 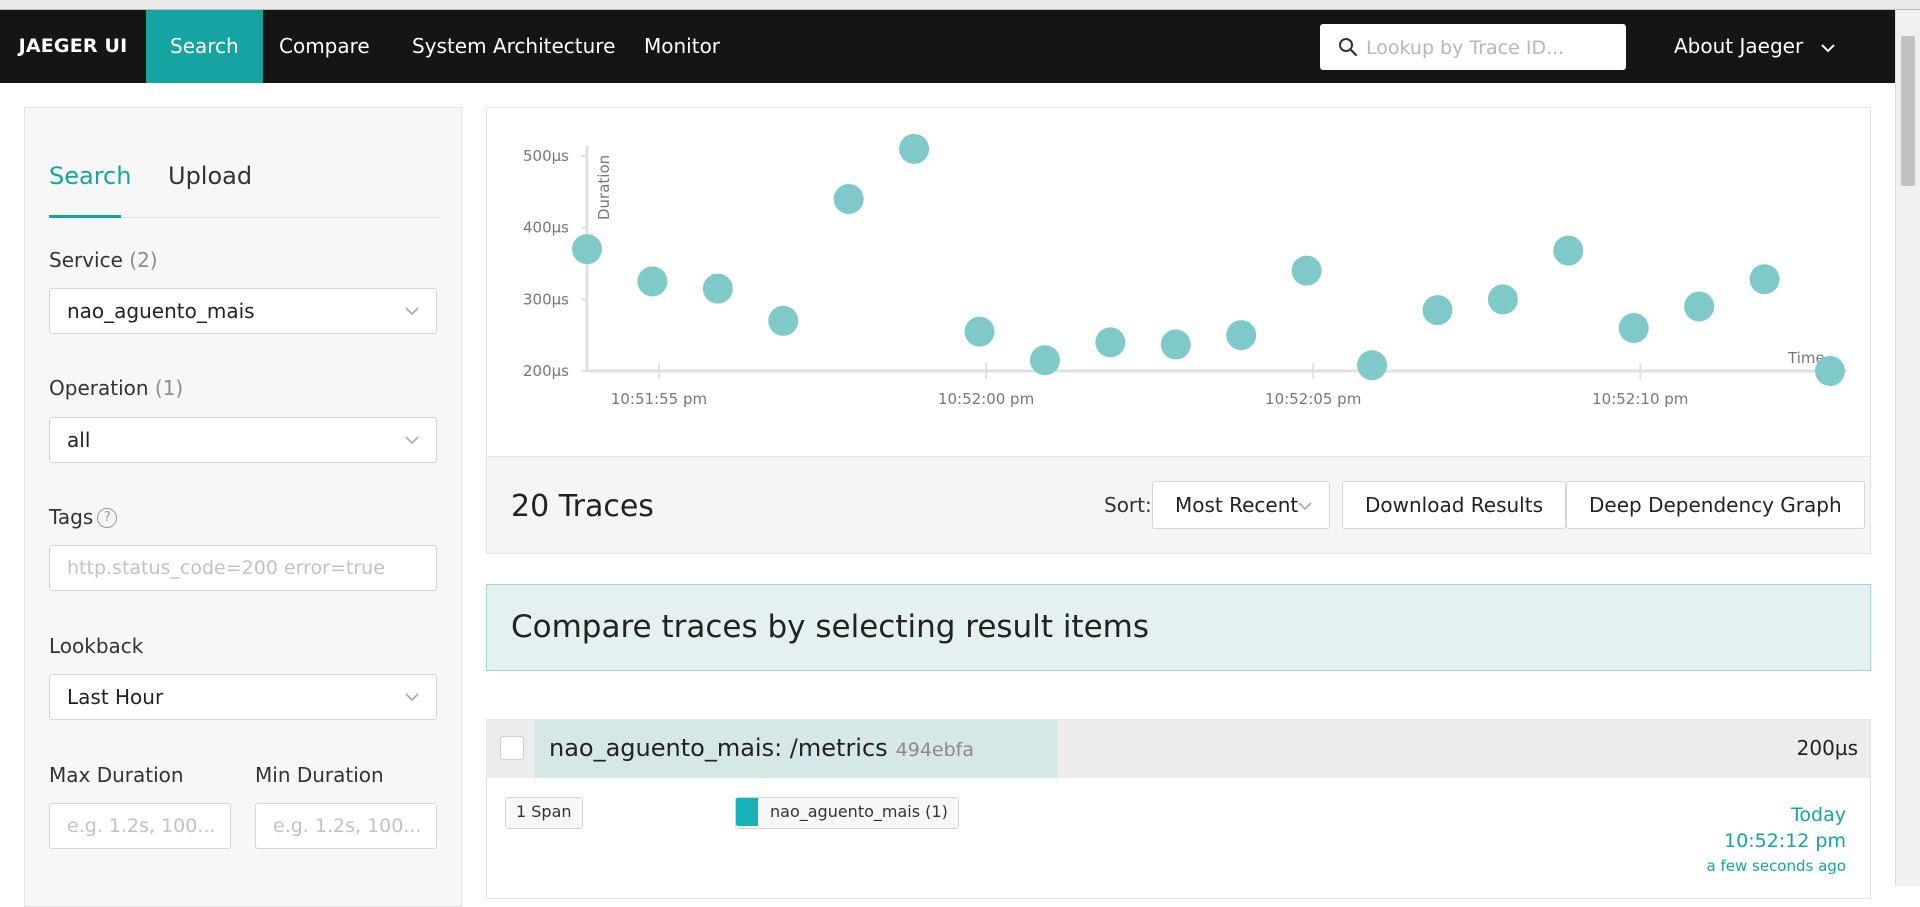 I want to click on search-icon, so click(x=1348, y=47).